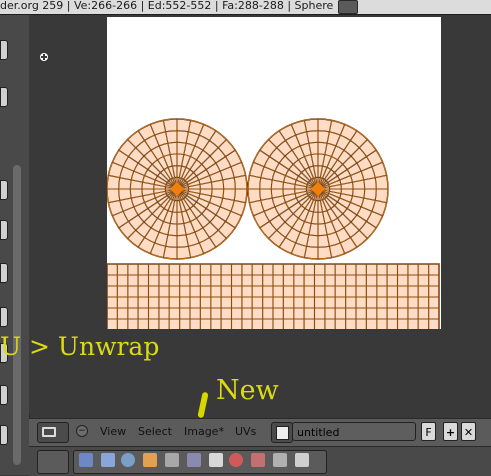  I want to click on image-name-field: untitled, so click(354, 431).